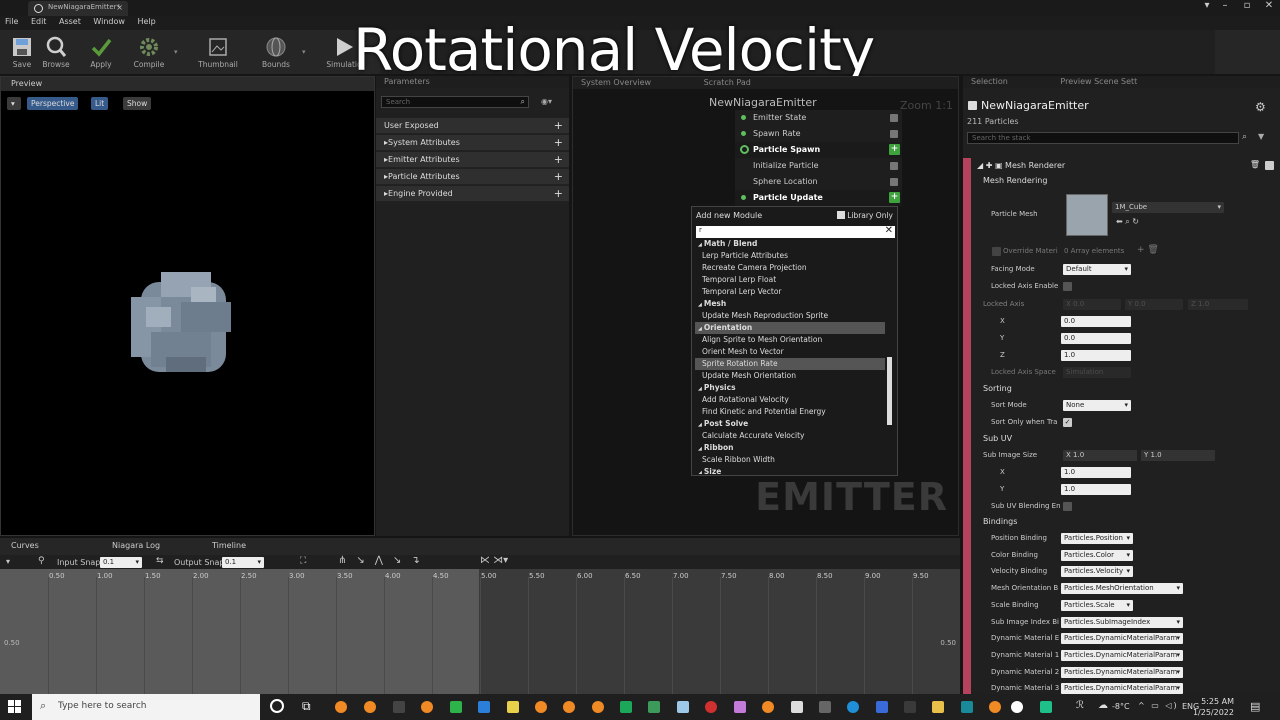 This screenshot has width=1280, height=720. What do you see at coordinates (39, 21) in the screenshot?
I see `menu-edit: Edit` at bounding box center [39, 21].